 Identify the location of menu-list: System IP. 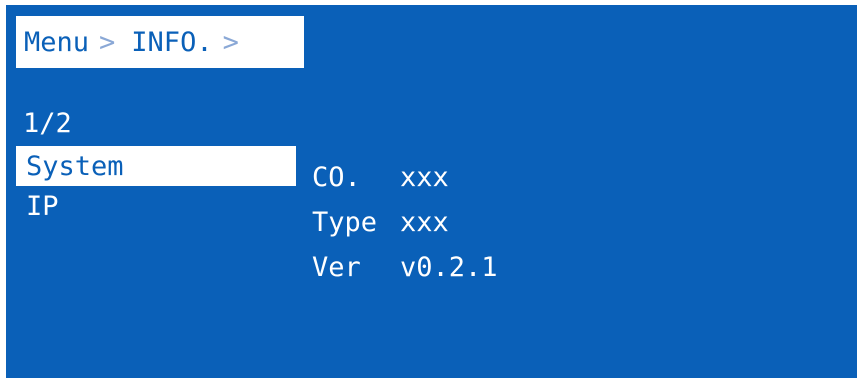
(156, 186).